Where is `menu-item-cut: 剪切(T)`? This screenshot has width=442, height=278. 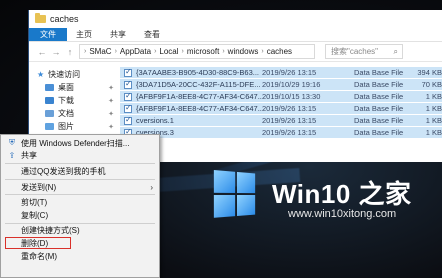 menu-item-cut: 剪切(T) is located at coordinates (80, 202).